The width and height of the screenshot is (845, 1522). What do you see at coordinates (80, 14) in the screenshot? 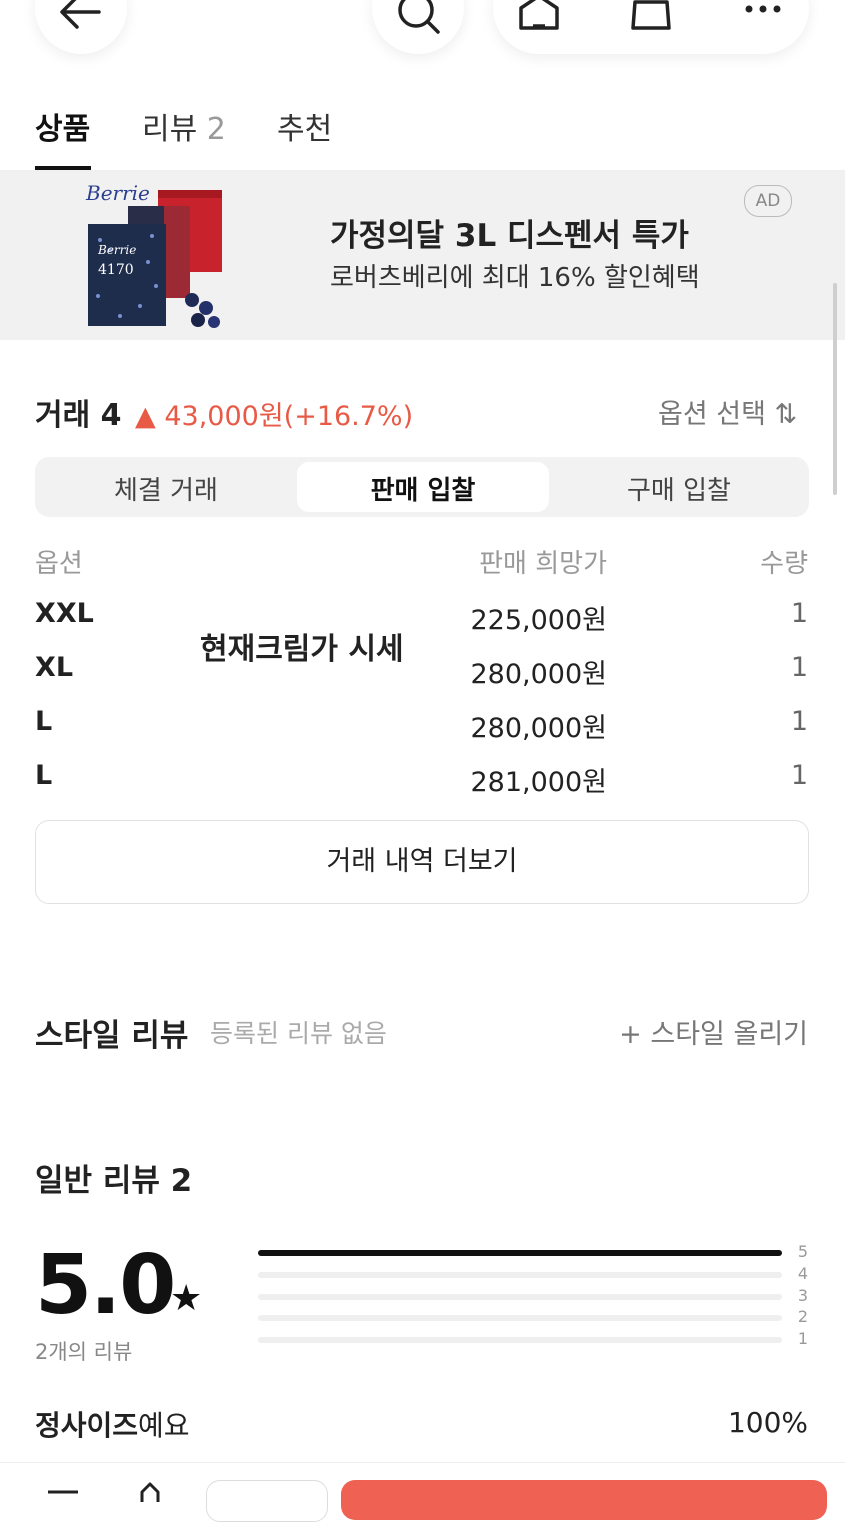
I see `arrow-left-icon` at bounding box center [80, 14].